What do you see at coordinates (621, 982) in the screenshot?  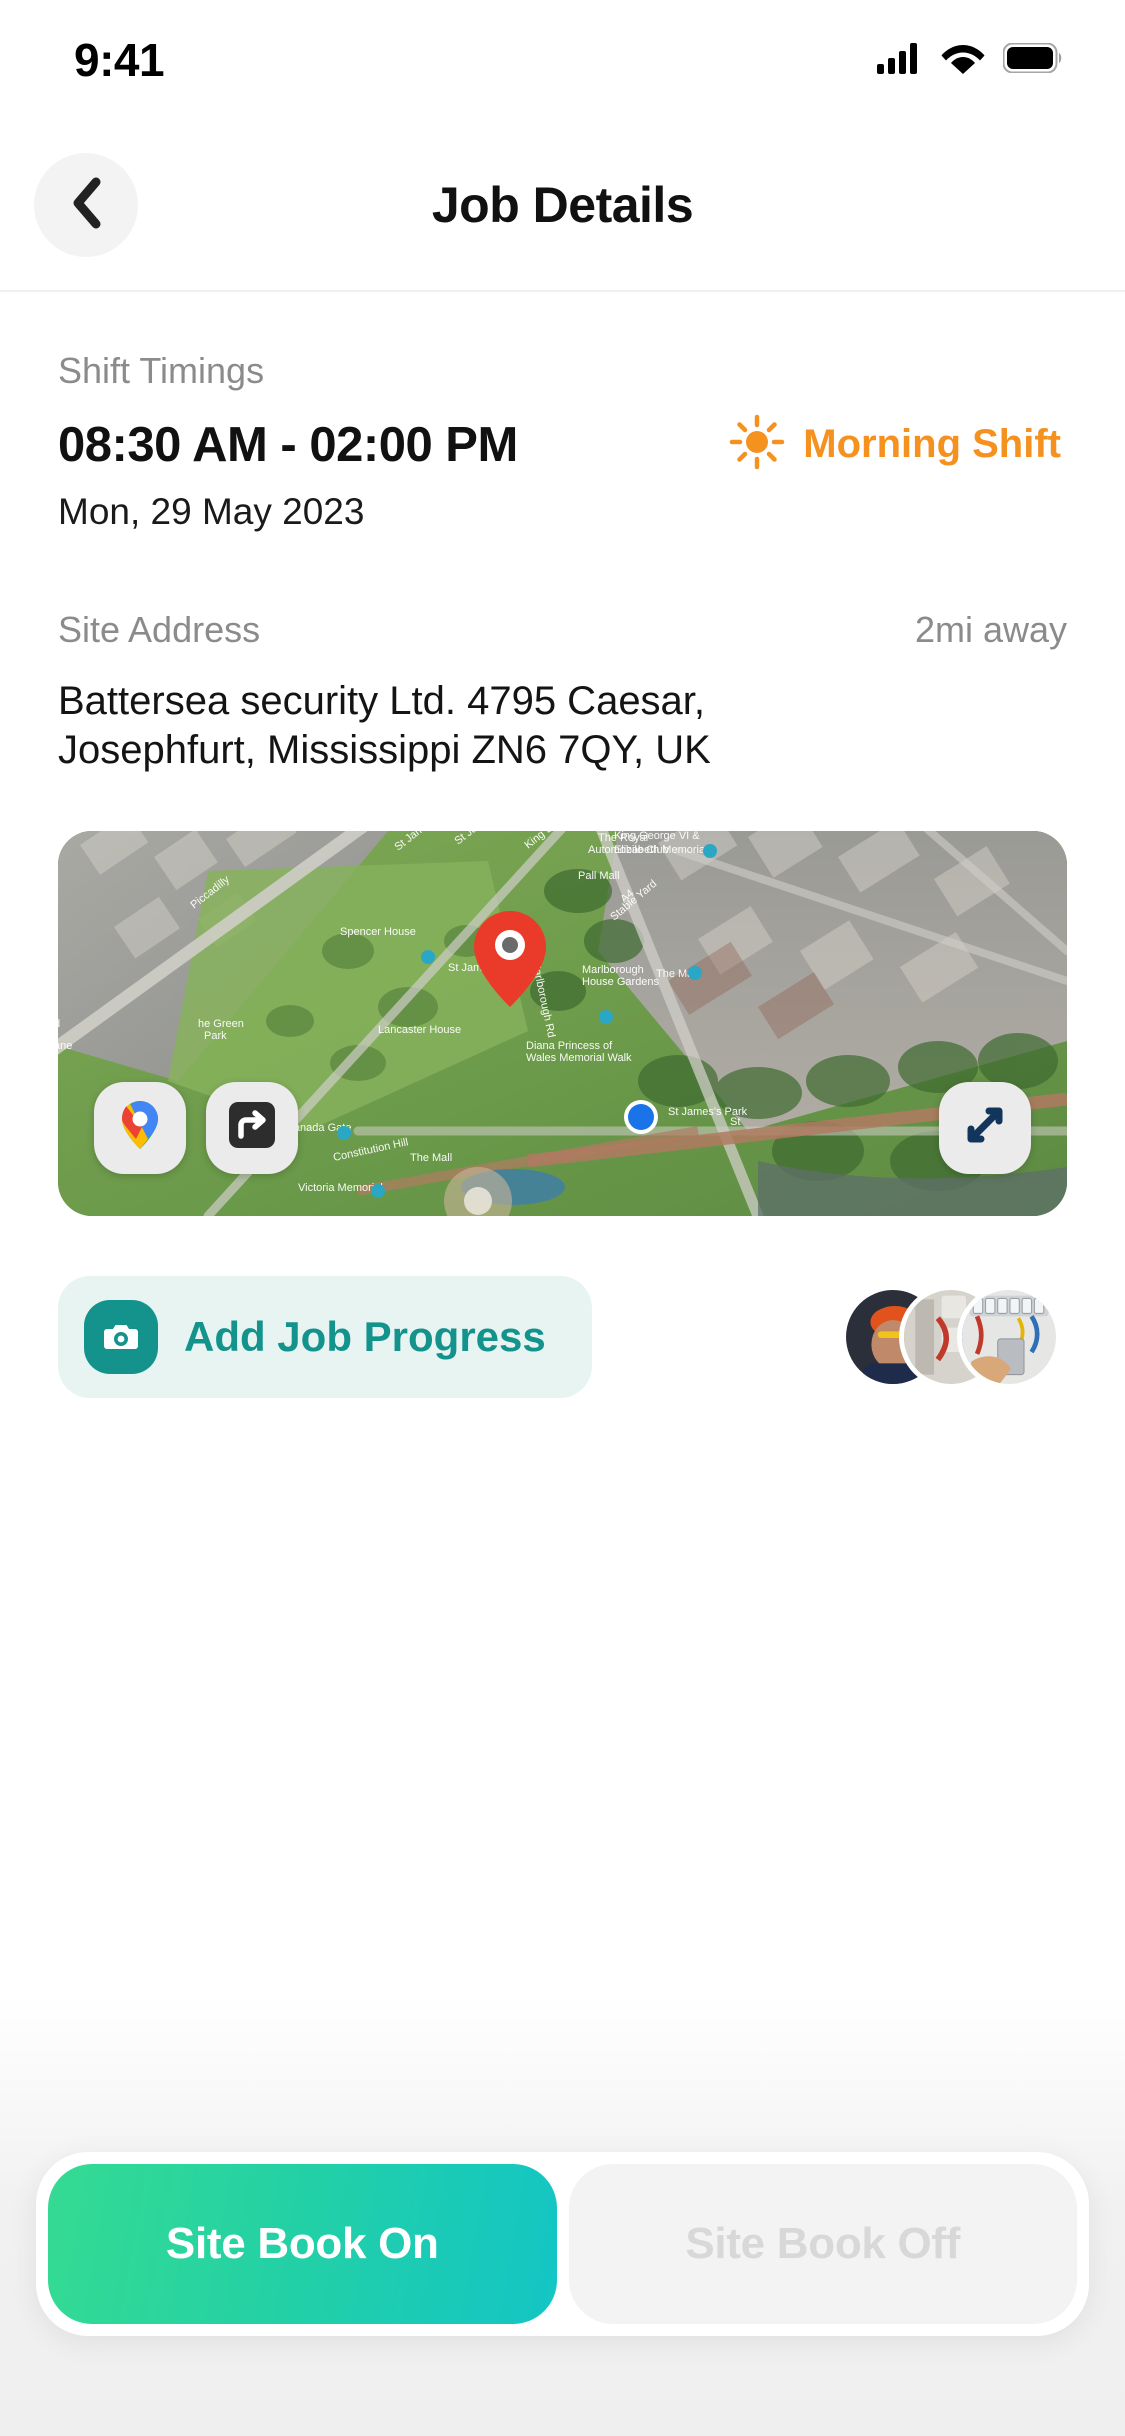 I see `map-label: House Gardens` at bounding box center [621, 982].